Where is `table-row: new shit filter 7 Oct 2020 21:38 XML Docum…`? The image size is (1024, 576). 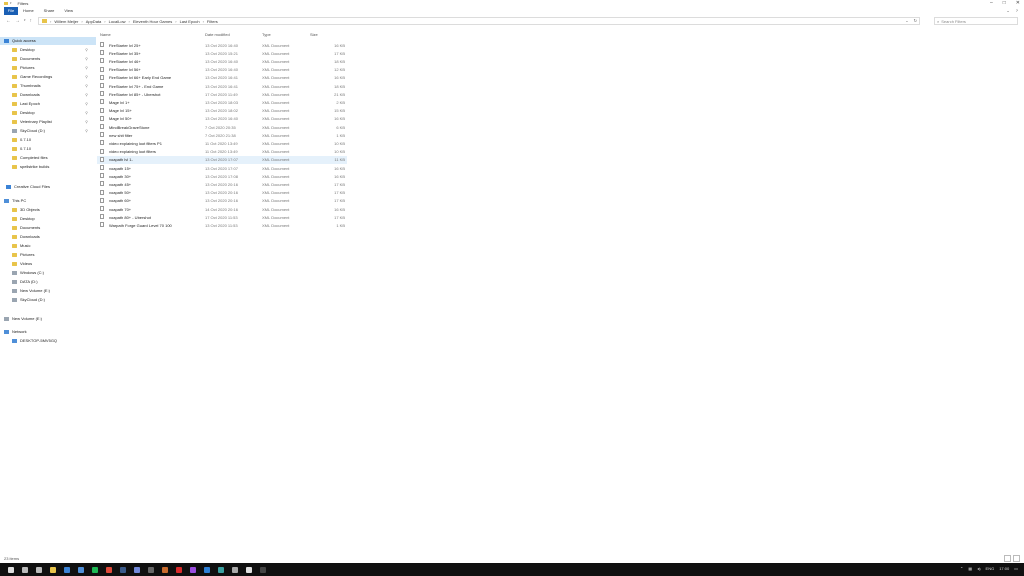
table-row: new shit filter 7 Oct 2020 21:38 XML Docum… is located at coordinates (222, 135).